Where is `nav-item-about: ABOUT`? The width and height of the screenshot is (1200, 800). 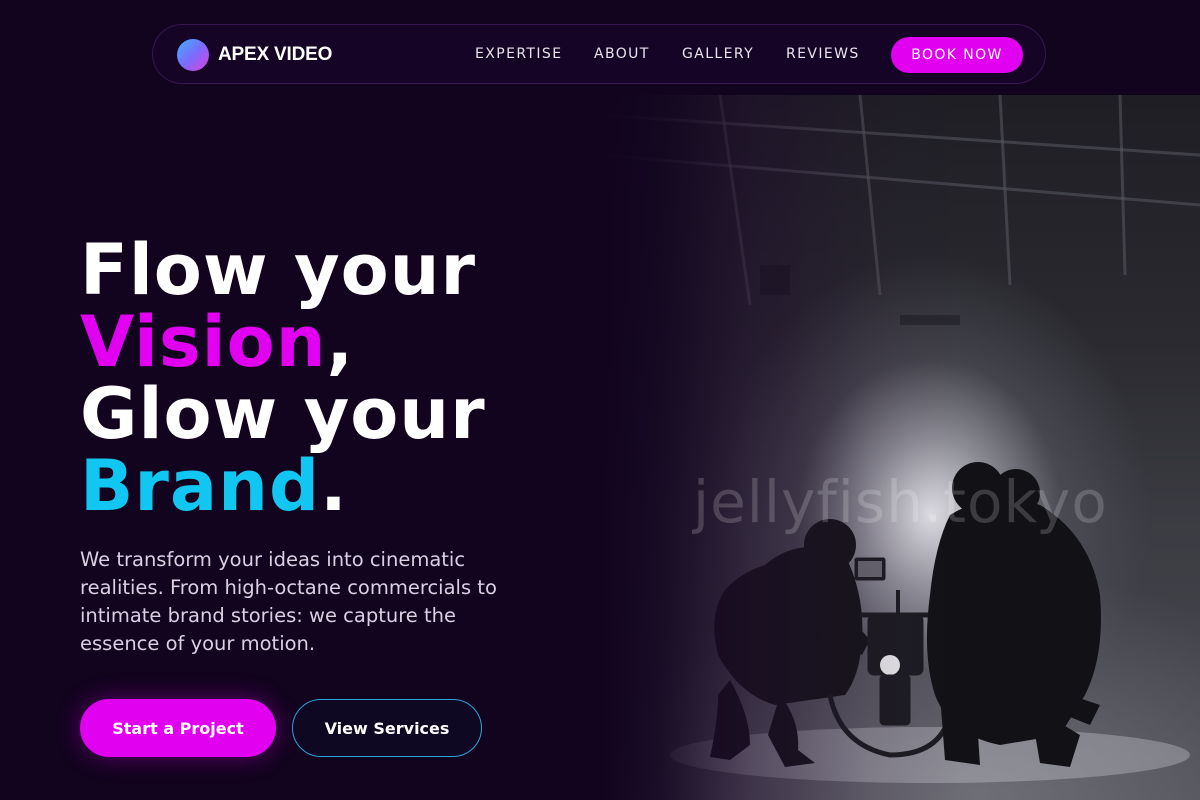 nav-item-about: ABOUT is located at coordinates (622, 54).